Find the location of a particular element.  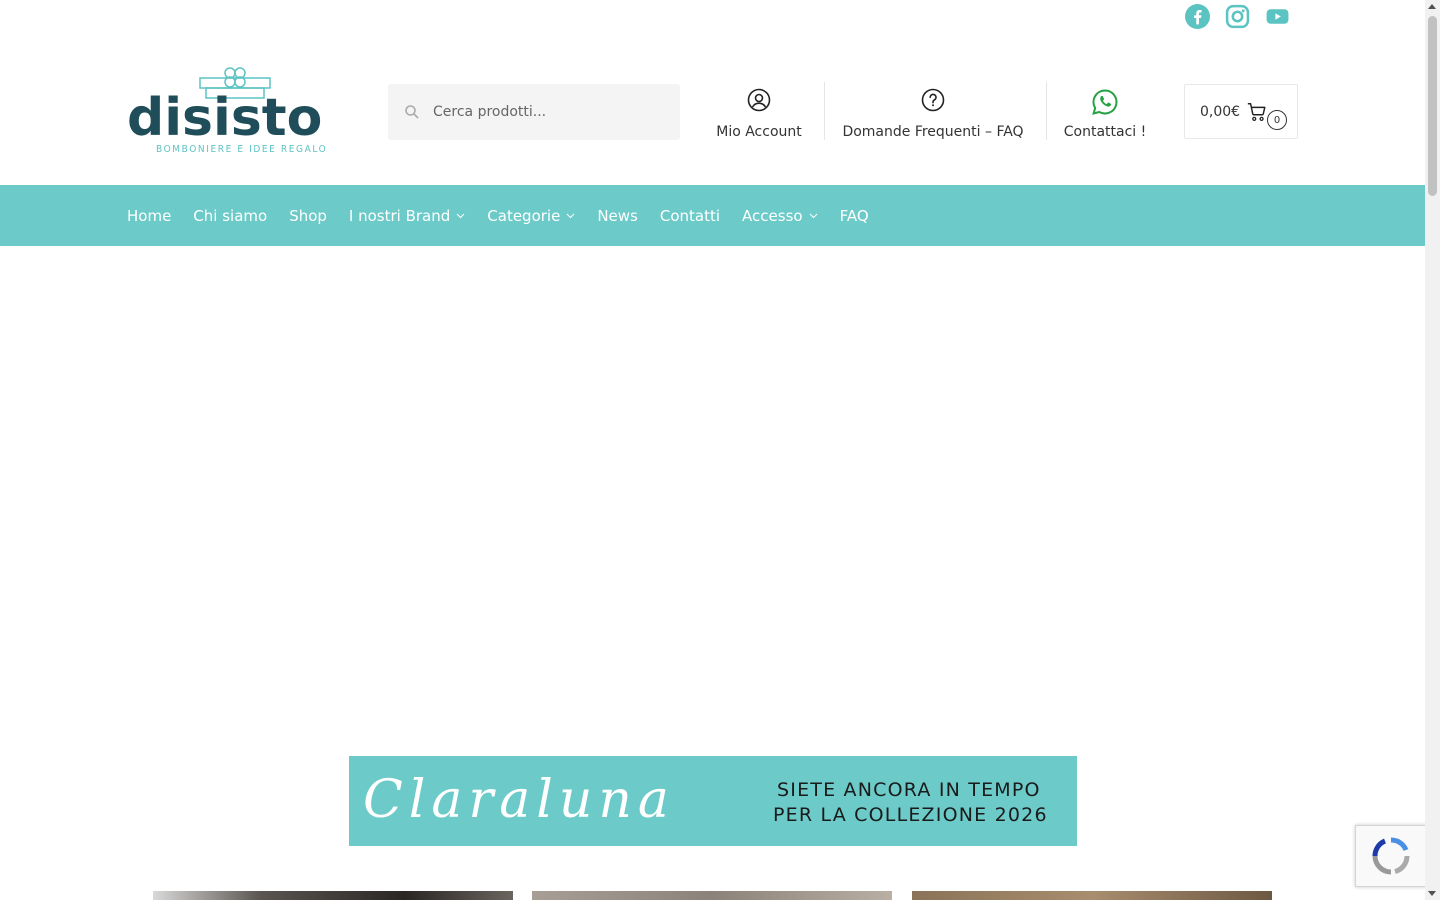

nav-label: Contatti is located at coordinates (690, 215).